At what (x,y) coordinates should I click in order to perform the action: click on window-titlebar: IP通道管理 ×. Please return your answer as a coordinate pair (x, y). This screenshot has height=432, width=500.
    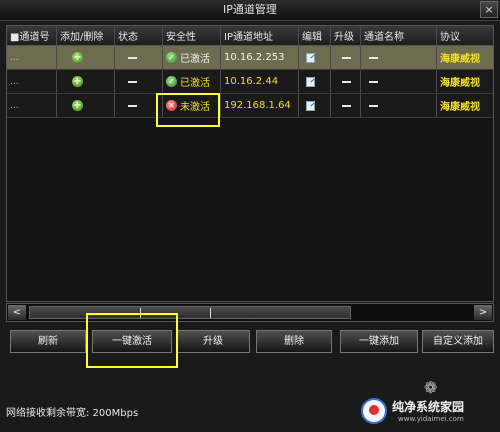
    Looking at the image, I should click on (250, 10).